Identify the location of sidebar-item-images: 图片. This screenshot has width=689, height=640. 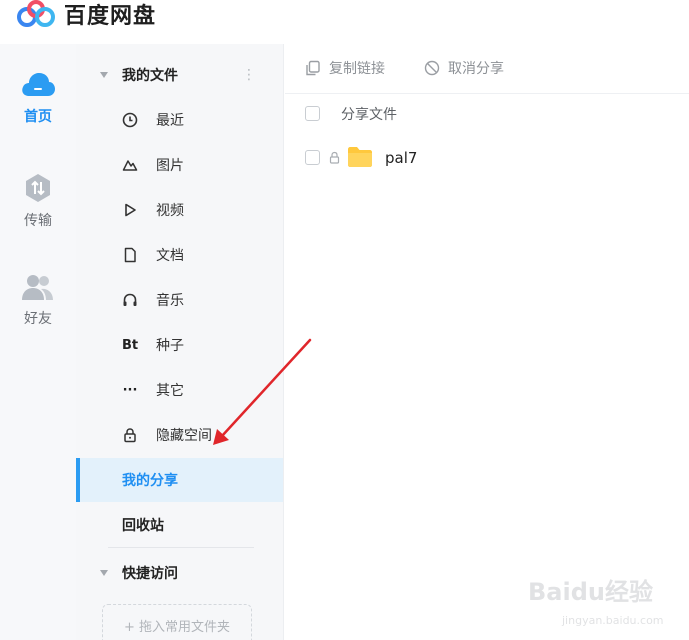
(179, 165).